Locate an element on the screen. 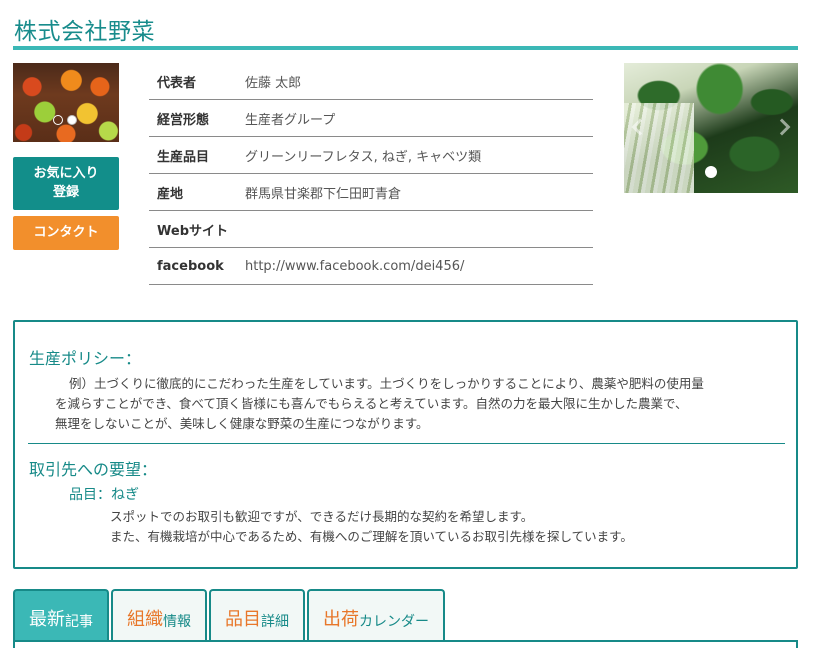 Image resolution: width=830 pixels, height=648 pixels. tab-label-big: 出荷 is located at coordinates (341, 619).